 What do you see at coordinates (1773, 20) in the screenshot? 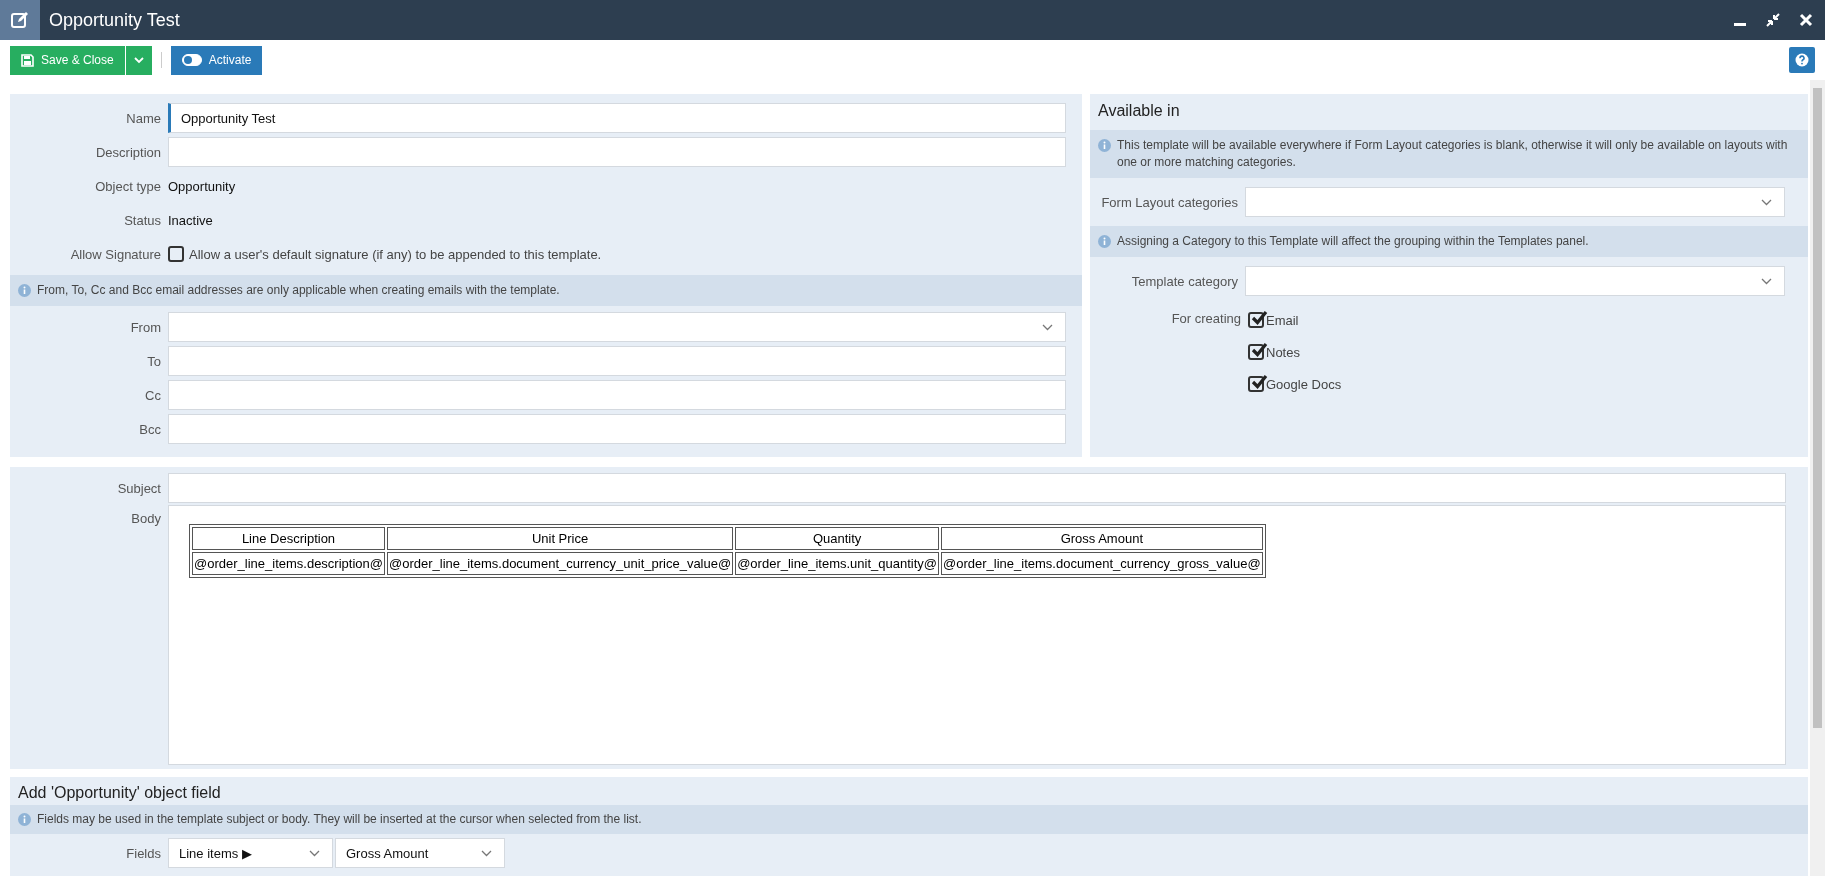
I see `shrink-icon` at bounding box center [1773, 20].